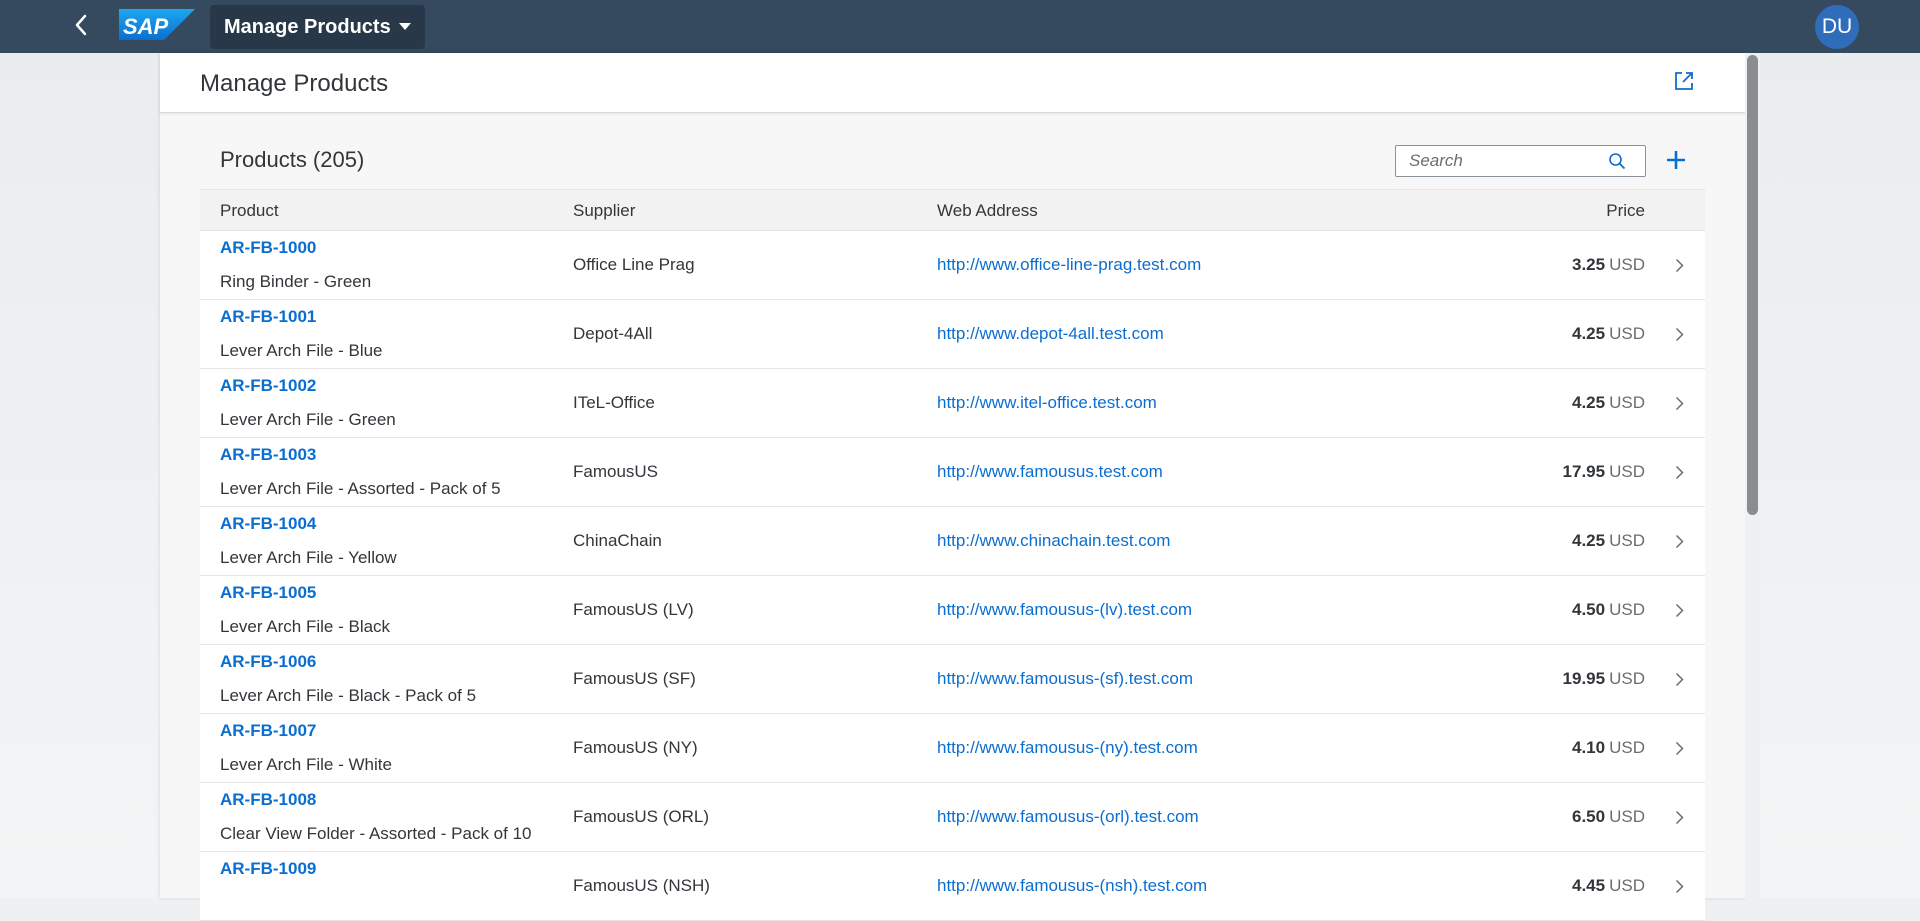  What do you see at coordinates (268, 869) in the screenshot?
I see `product-id-link: AR-FB-1009` at bounding box center [268, 869].